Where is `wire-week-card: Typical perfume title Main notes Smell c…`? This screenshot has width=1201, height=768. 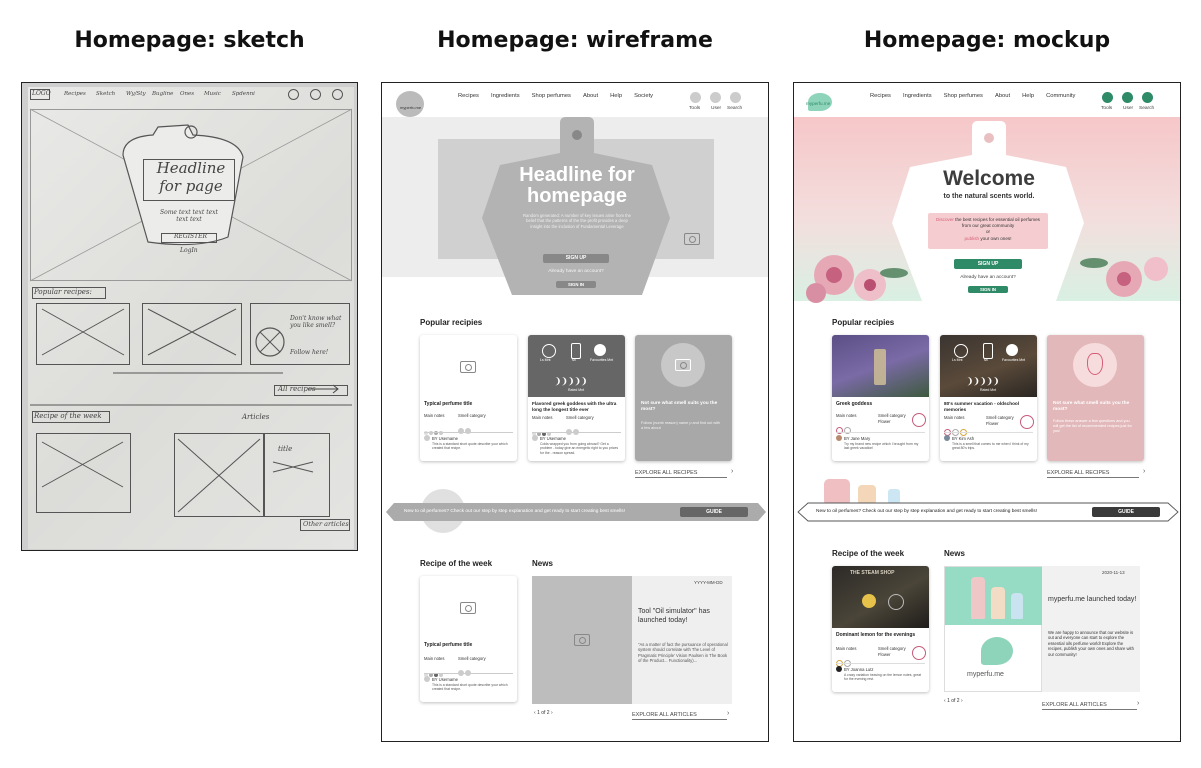 wire-week-card: Typical perfume title Main notes Smell c… is located at coordinates (468, 639).